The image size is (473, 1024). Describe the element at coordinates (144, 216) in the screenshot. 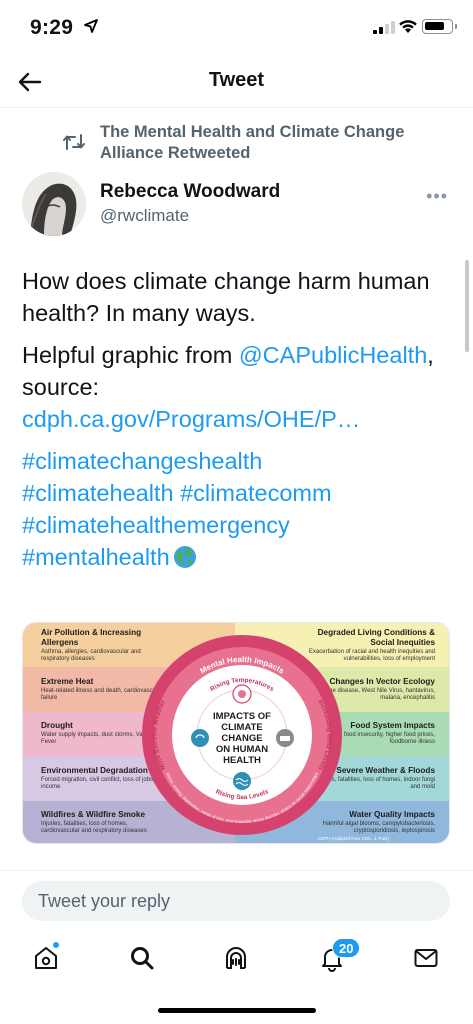

I see `author-handle: @rwclimate` at that location.